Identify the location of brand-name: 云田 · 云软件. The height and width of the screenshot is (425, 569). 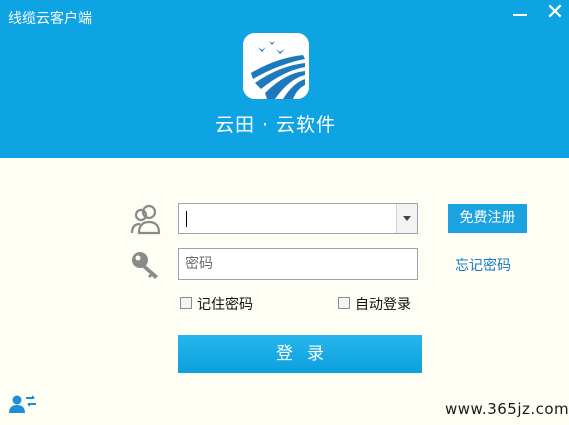
(284, 123).